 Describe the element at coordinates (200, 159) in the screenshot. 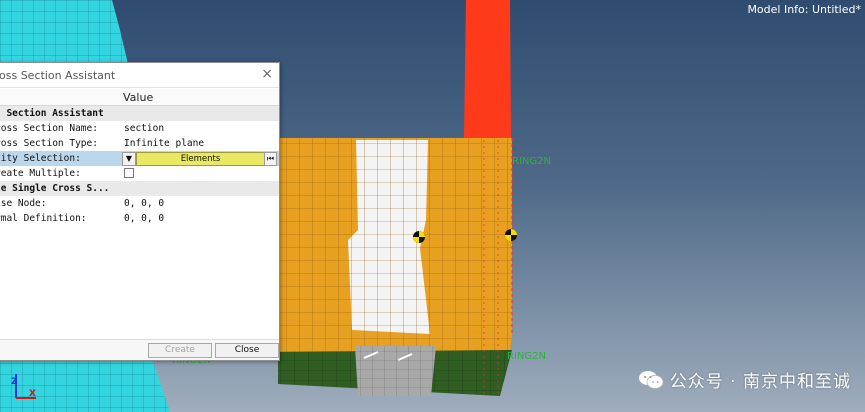

I see `elements-selector-button: Elements` at that location.